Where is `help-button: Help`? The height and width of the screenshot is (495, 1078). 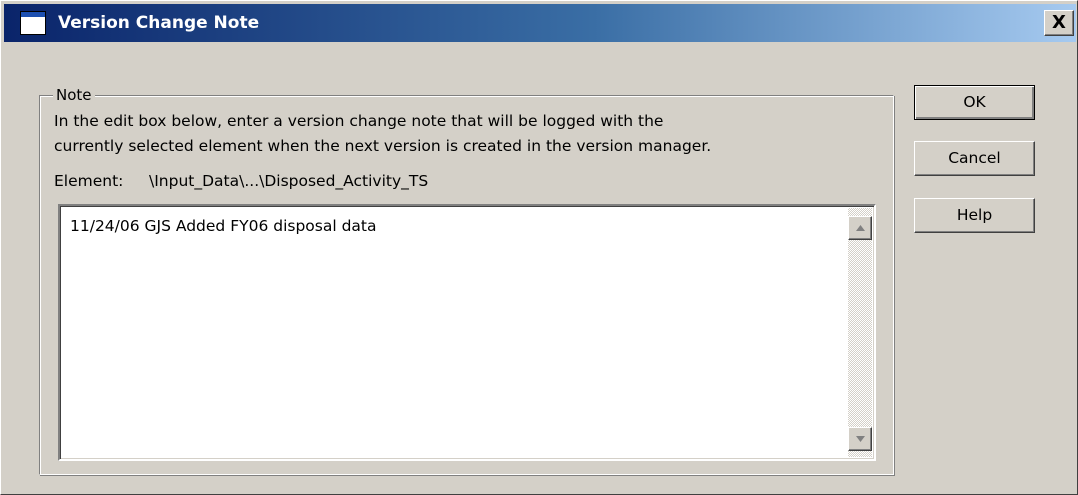
help-button: Help is located at coordinates (974, 215).